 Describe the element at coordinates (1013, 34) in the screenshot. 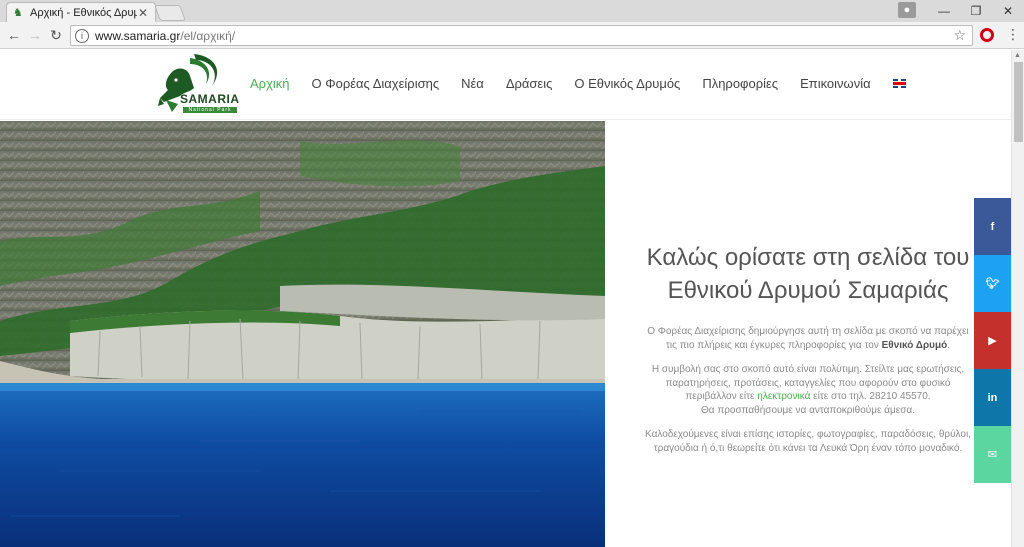

I see `browser-menu-icon: ⋮` at that location.